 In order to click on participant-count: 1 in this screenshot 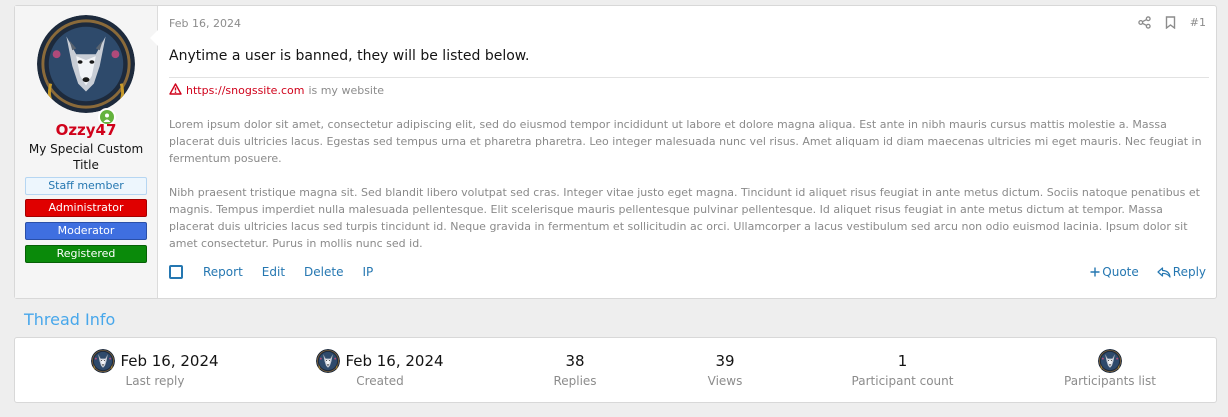, I will do `click(902, 361)`.